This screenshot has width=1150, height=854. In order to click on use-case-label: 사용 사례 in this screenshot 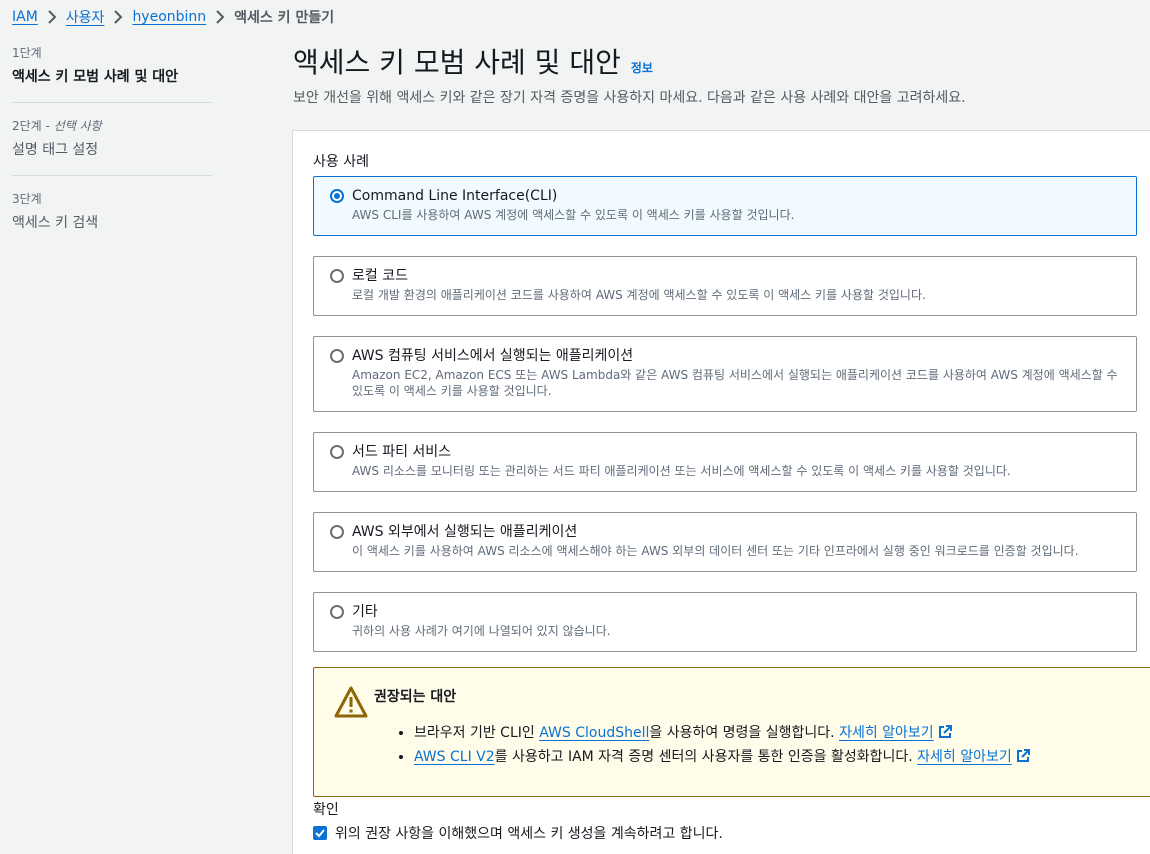, I will do `click(341, 162)`.